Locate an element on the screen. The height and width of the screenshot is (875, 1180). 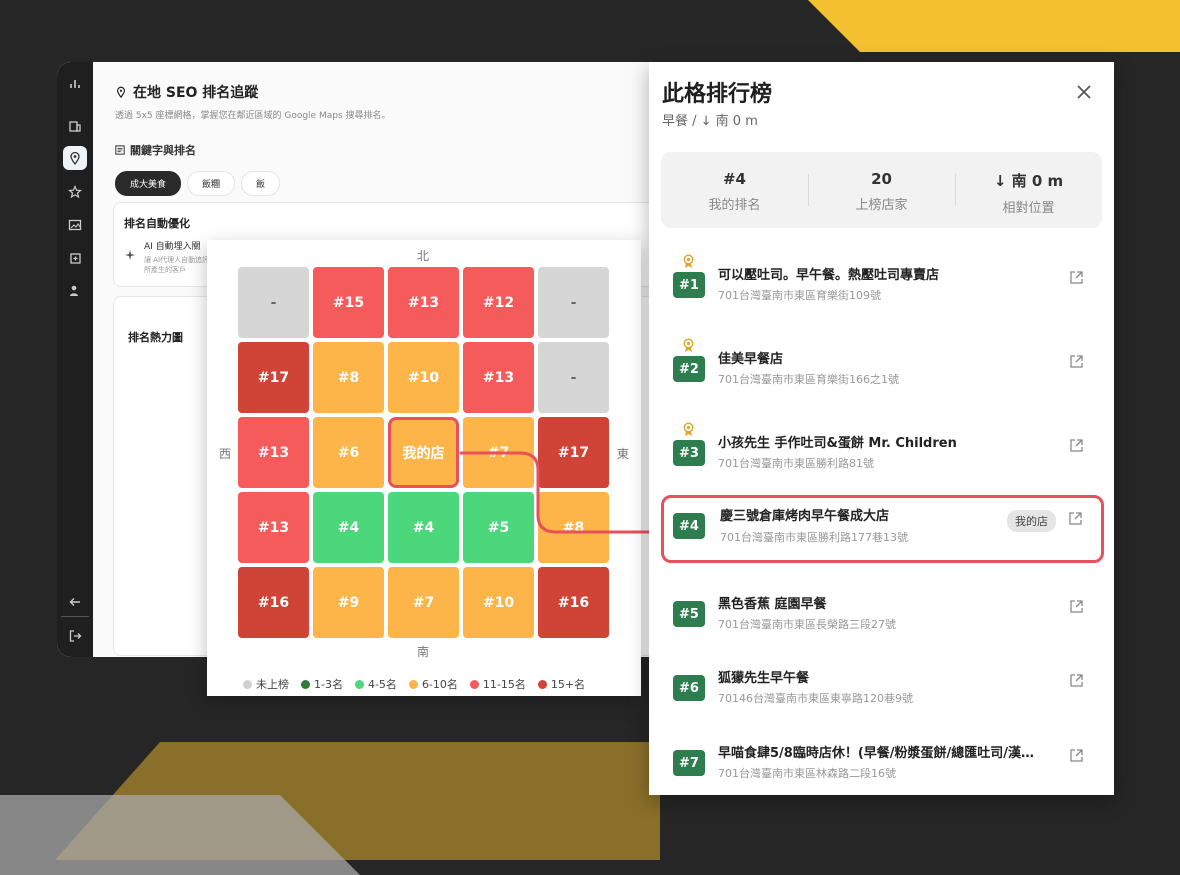
keyword-chip: 飯糰 is located at coordinates (211, 183).